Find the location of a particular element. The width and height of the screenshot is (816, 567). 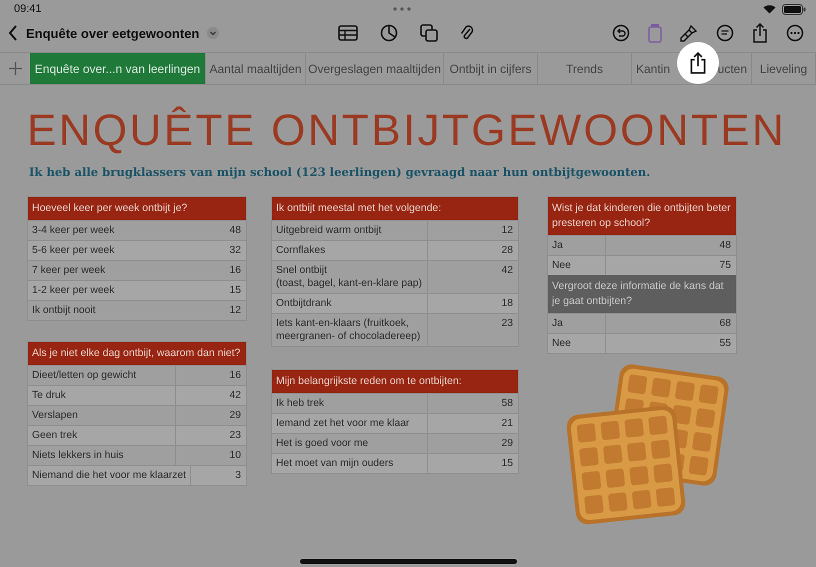

document-title: Enquête over eetgewoonten is located at coordinates (113, 33).